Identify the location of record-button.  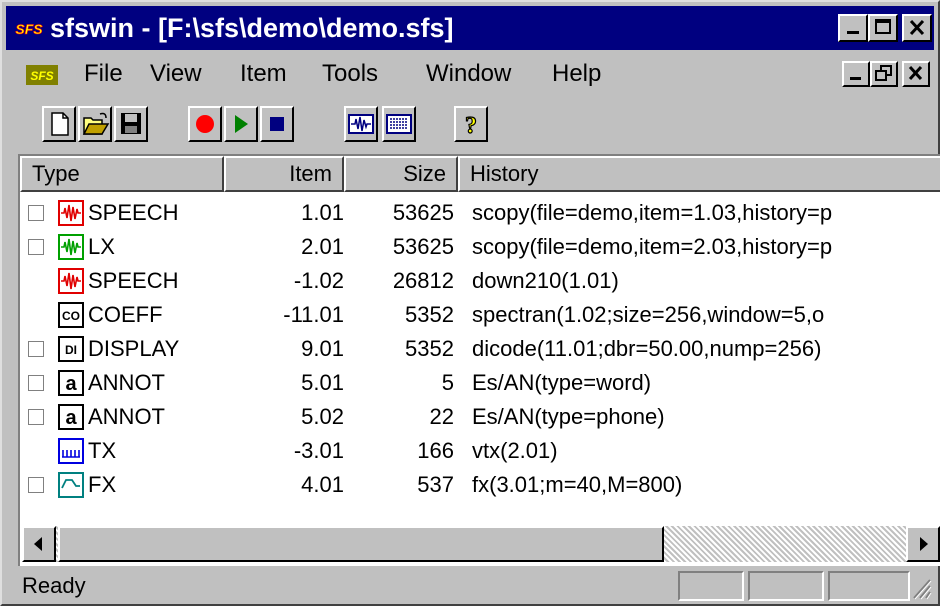
(205, 124).